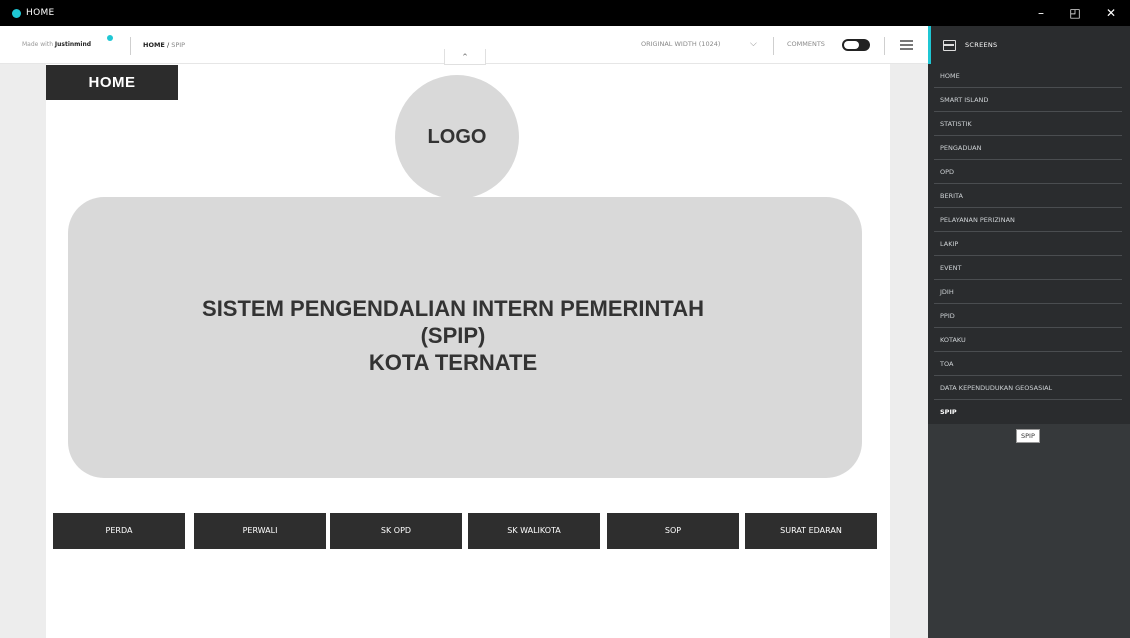  Describe the element at coordinates (73, 44) in the screenshot. I see `made-with-brand: Justinmind` at that location.